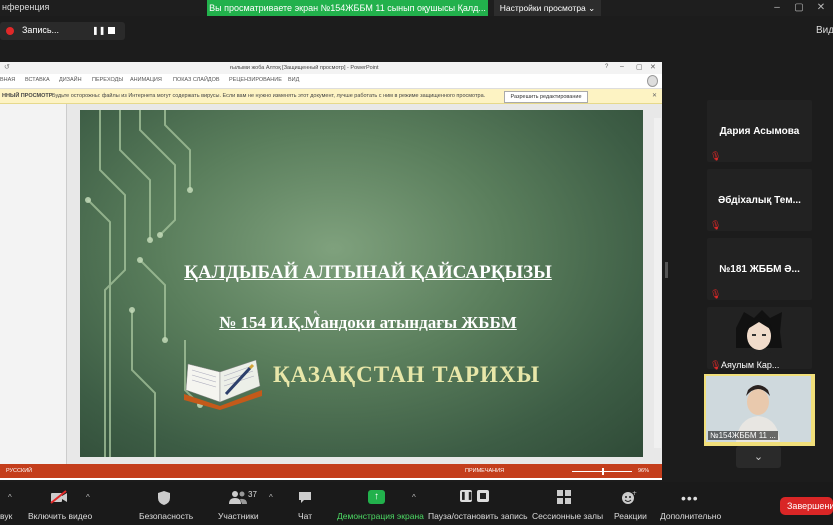 The image size is (833, 525). Describe the element at coordinates (305, 516) in the screenshot. I see `chat-button: Чат` at that location.